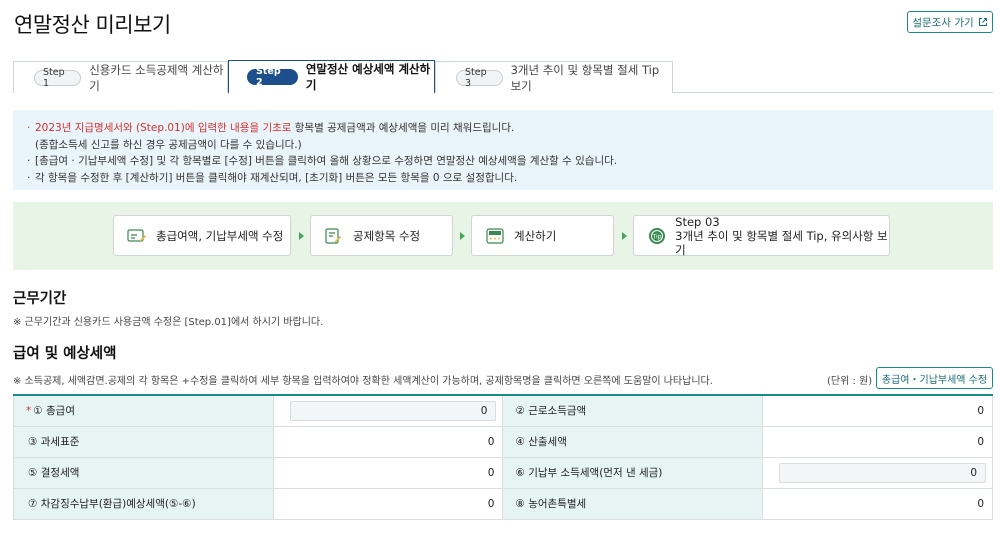  Describe the element at coordinates (65, 354) in the screenshot. I see `salary-tax-title: 급여 및 예상세액` at that location.